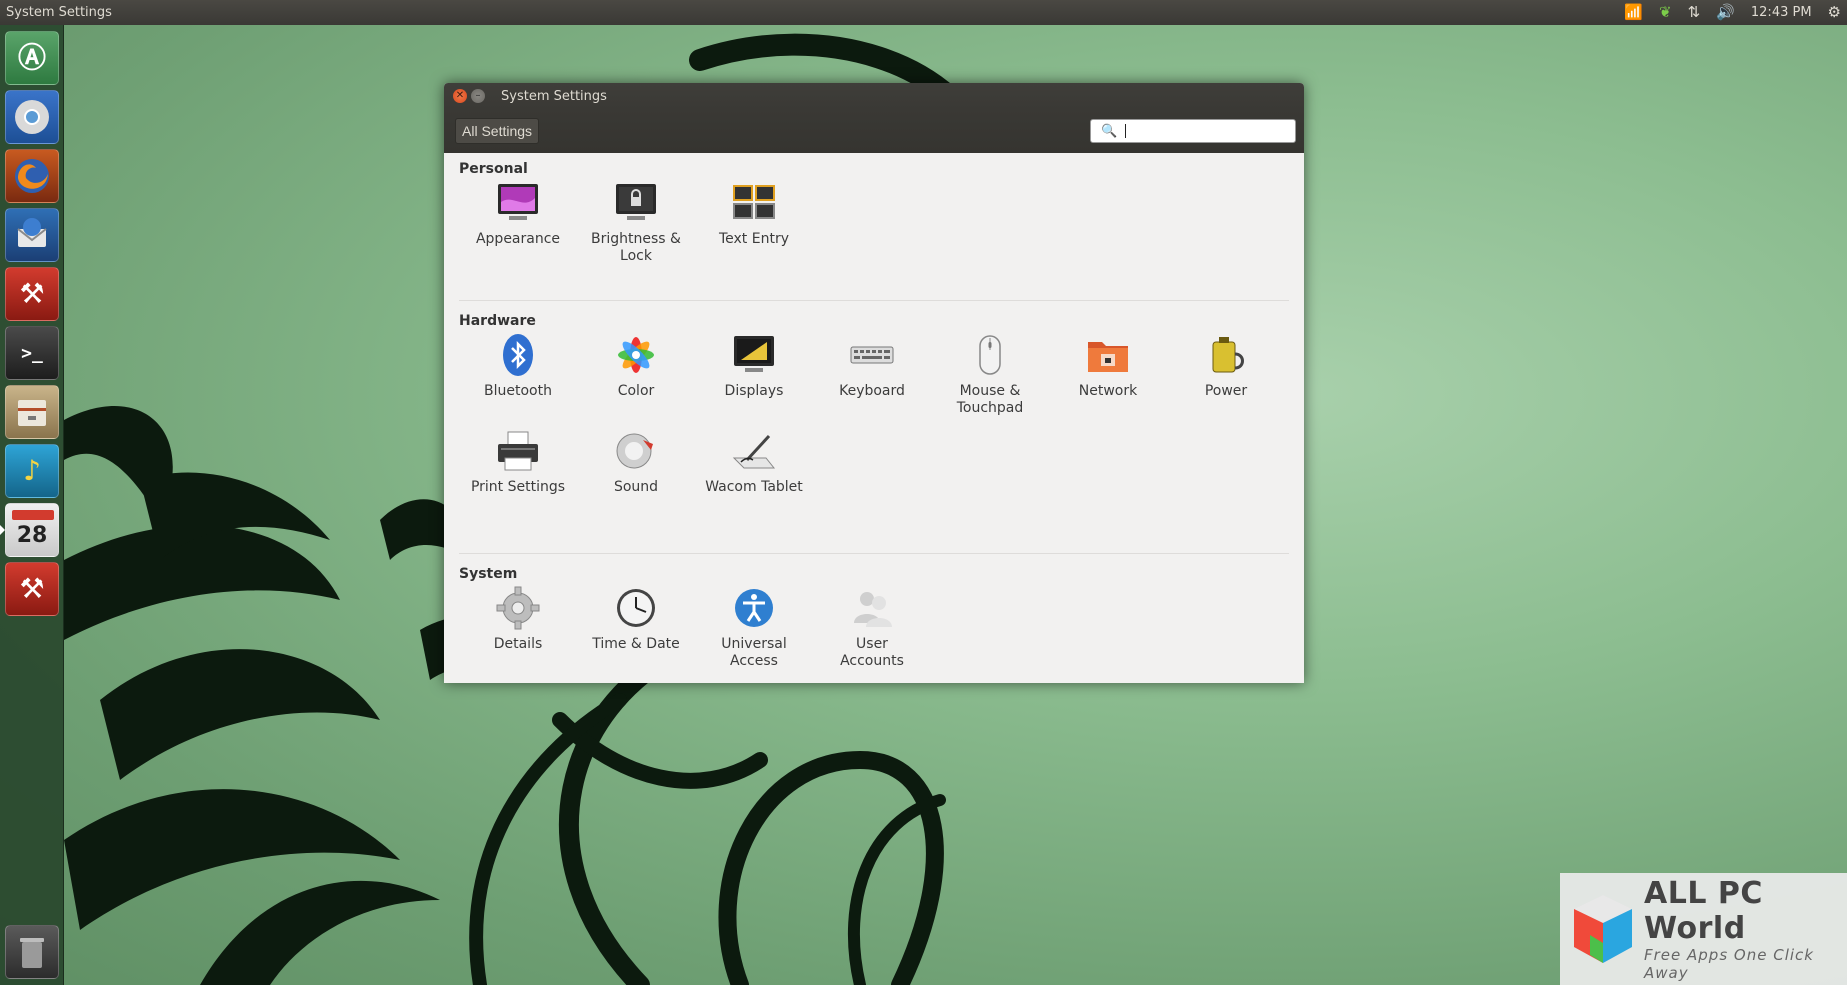  What do you see at coordinates (874, 222) in the screenshot?
I see `personal-grid: Appearance Brightness & Lock Text Entry` at bounding box center [874, 222].